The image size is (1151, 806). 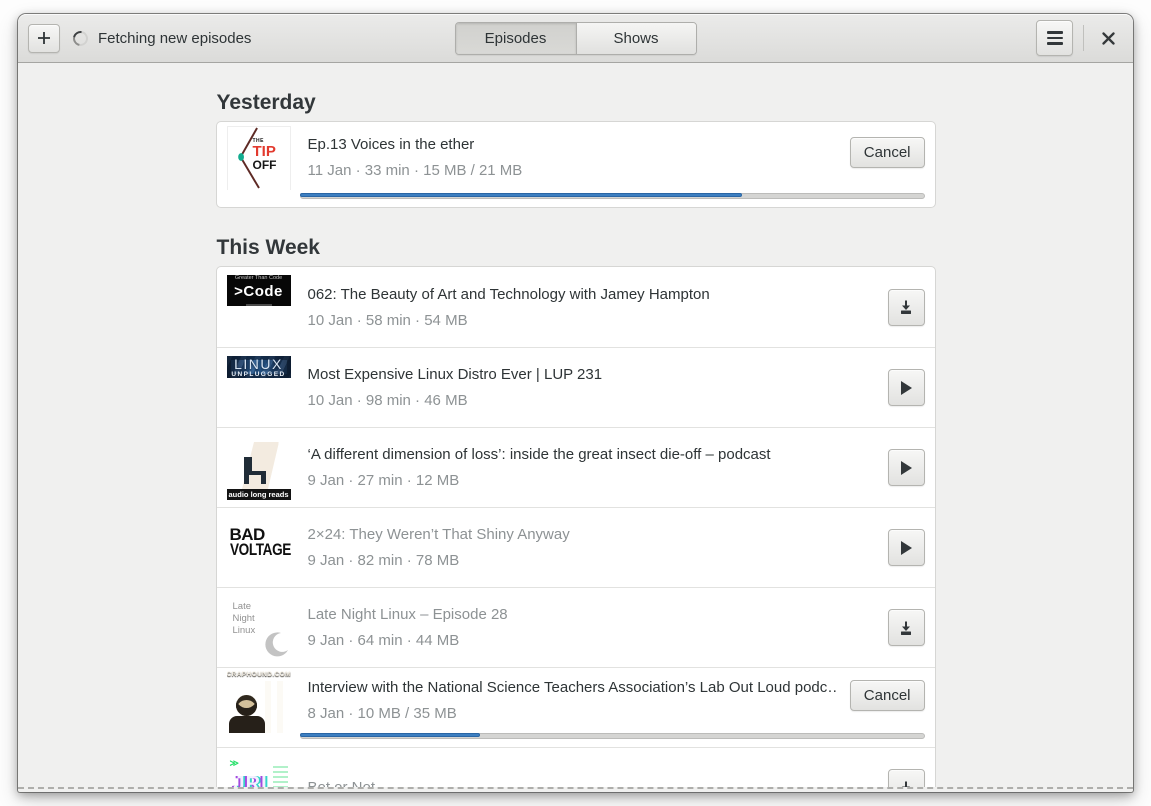 I want to click on lnl-line: Night, so click(x=243, y=618).